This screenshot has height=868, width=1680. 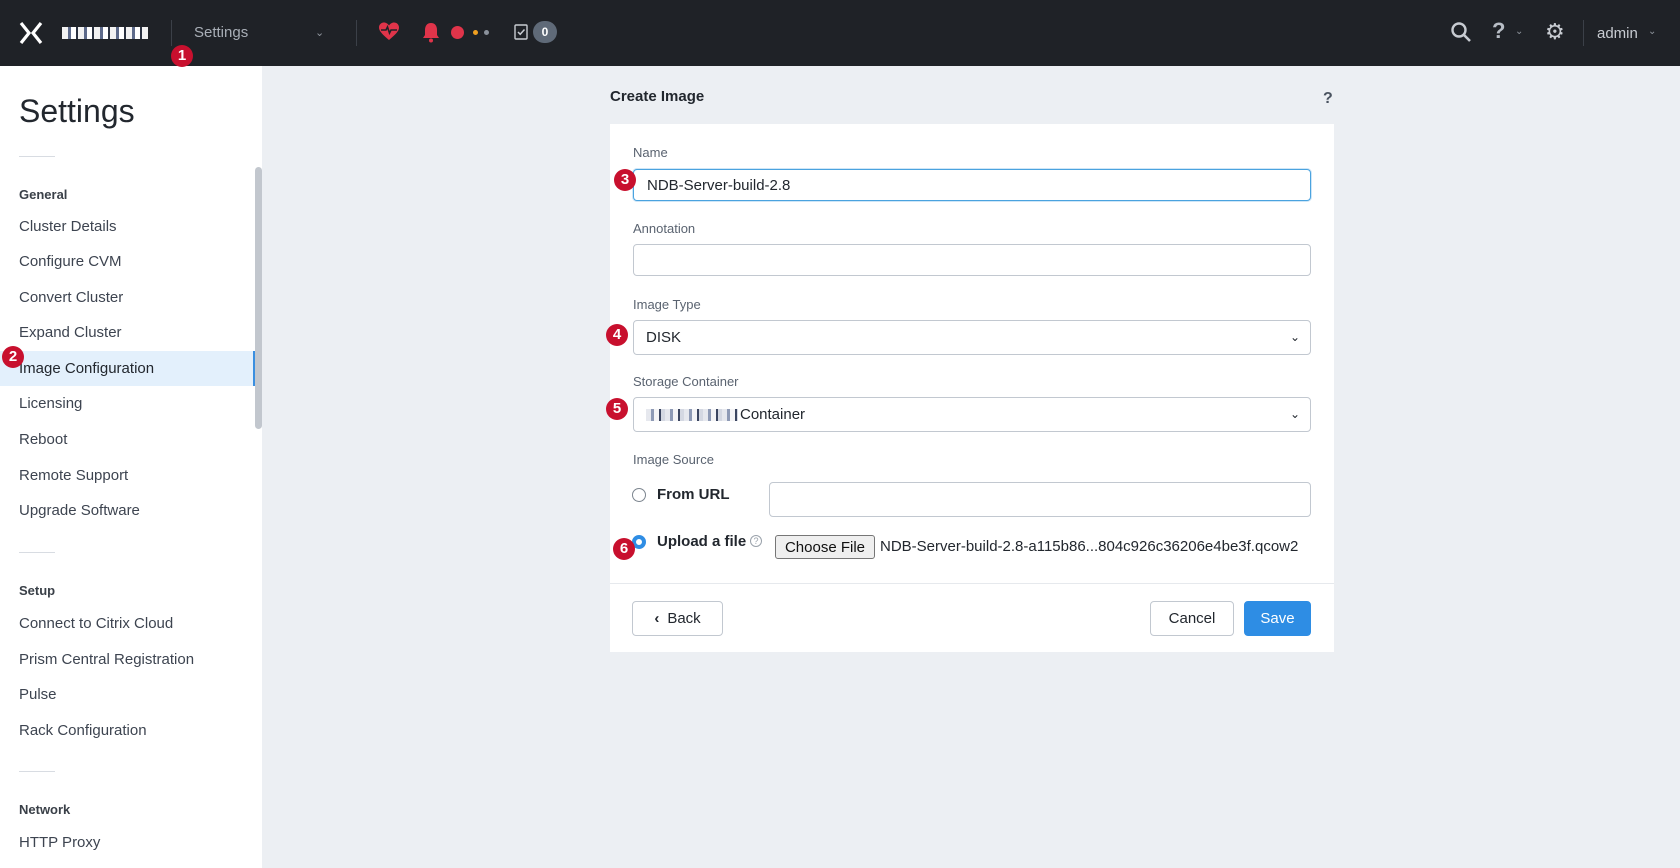 I want to click on critical-alert-dot, so click(x=457, y=32).